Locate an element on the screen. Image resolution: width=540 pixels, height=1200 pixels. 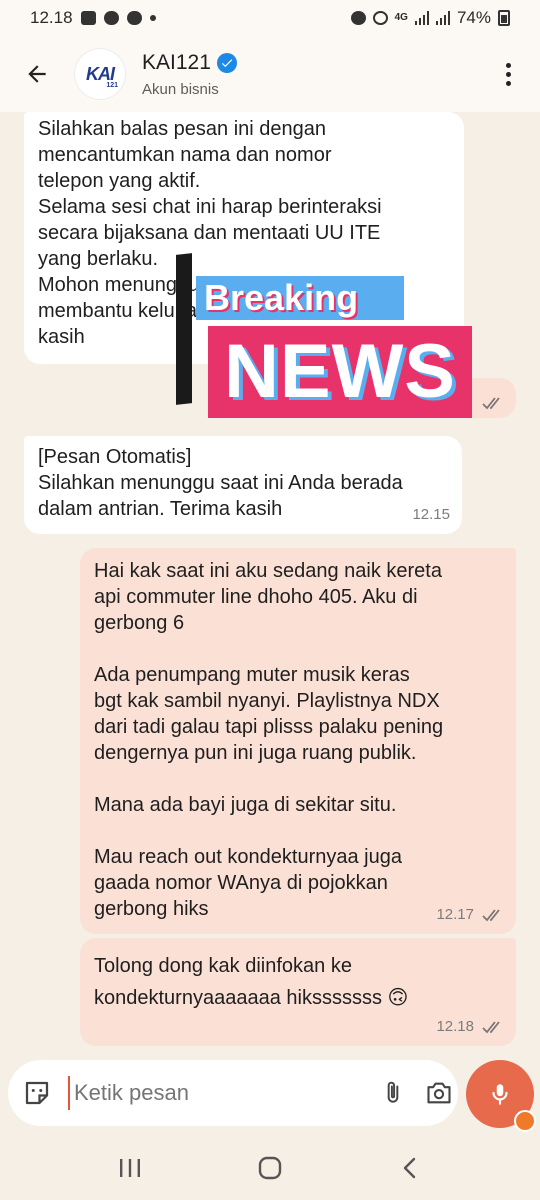
message-meta: 12.17 is located at coordinates (470, 915).